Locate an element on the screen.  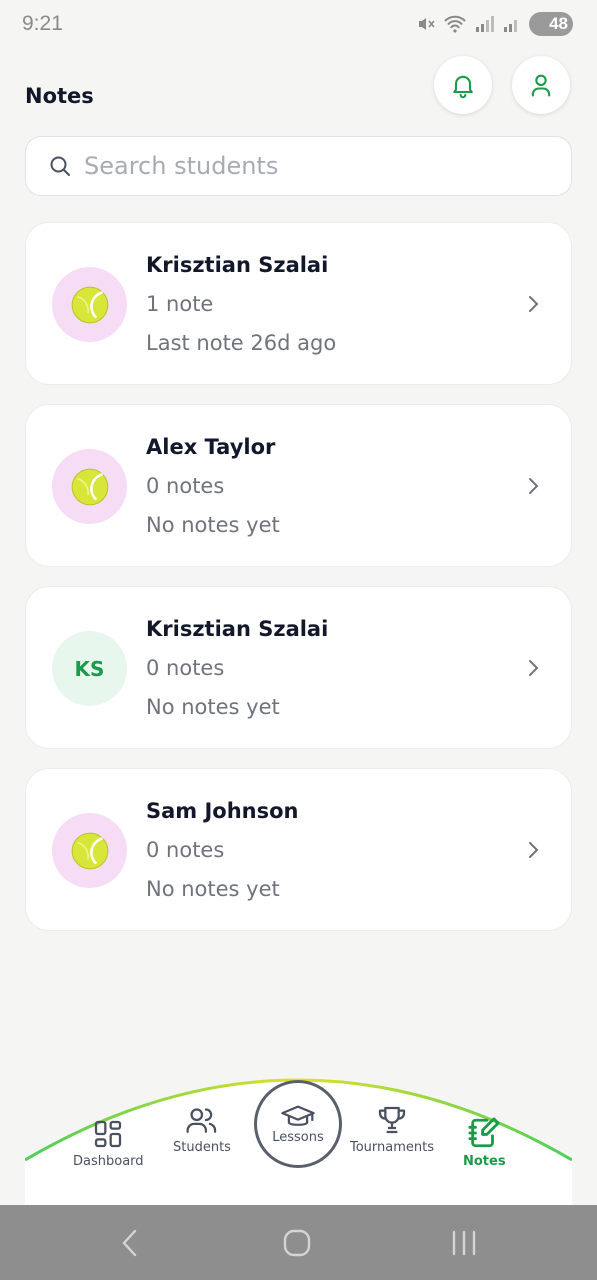
nav-lessons-label: Lessons is located at coordinates (298, 1137).